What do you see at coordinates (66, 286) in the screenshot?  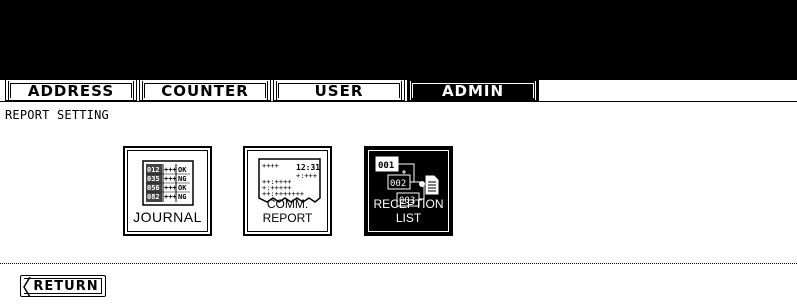 I see `return-label: RETURN` at bounding box center [66, 286].